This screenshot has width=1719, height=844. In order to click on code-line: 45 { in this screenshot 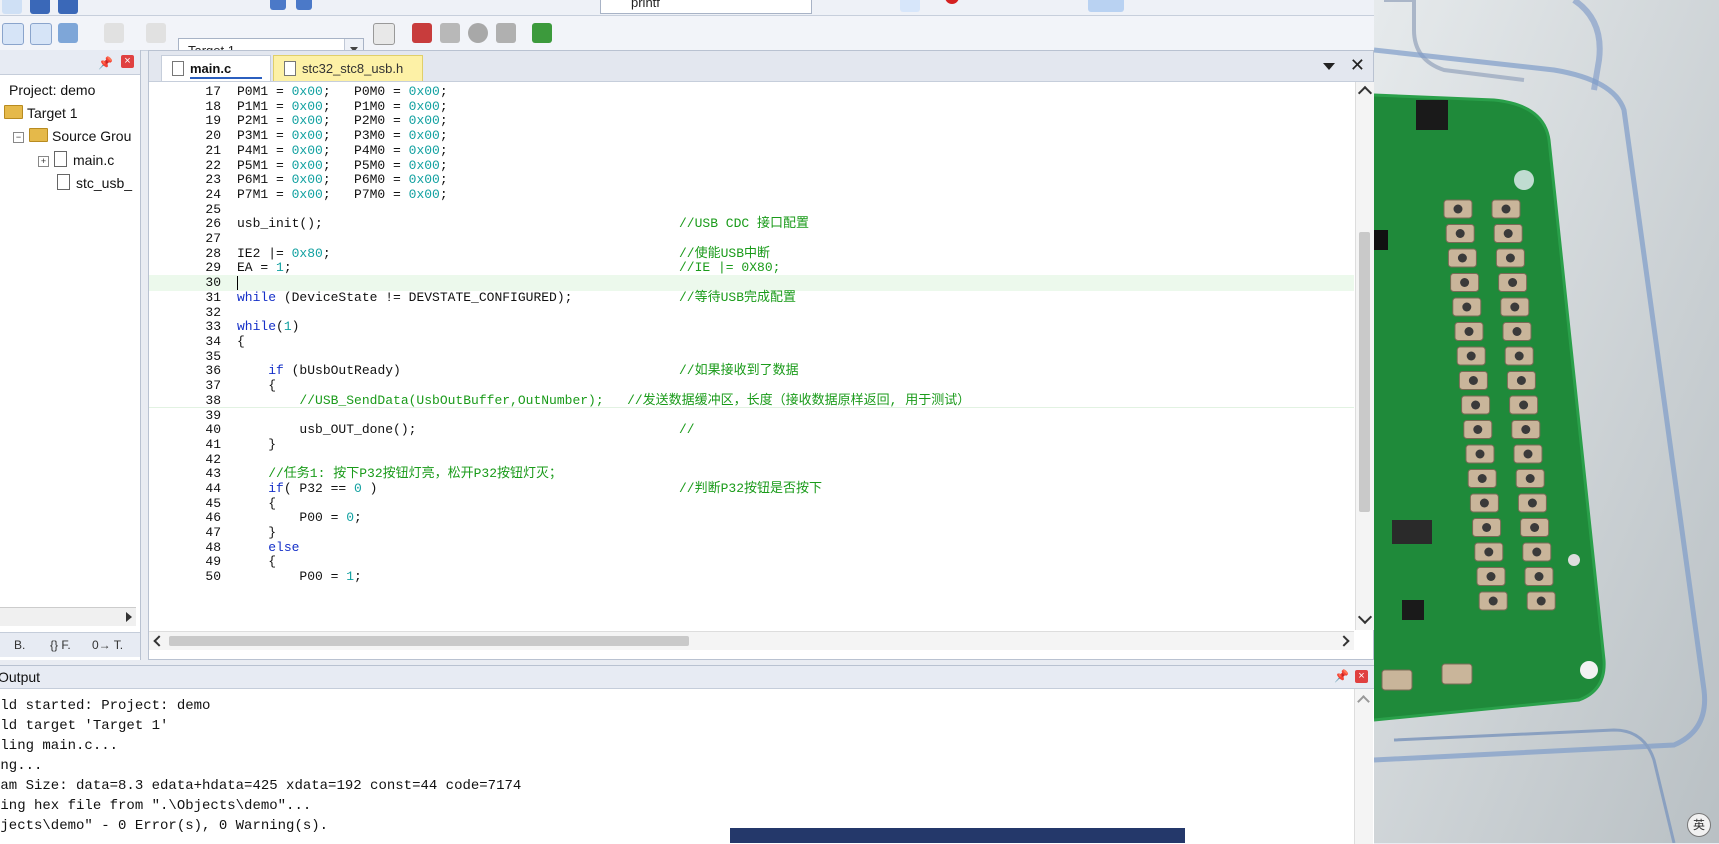, I will do `click(751, 504)`.